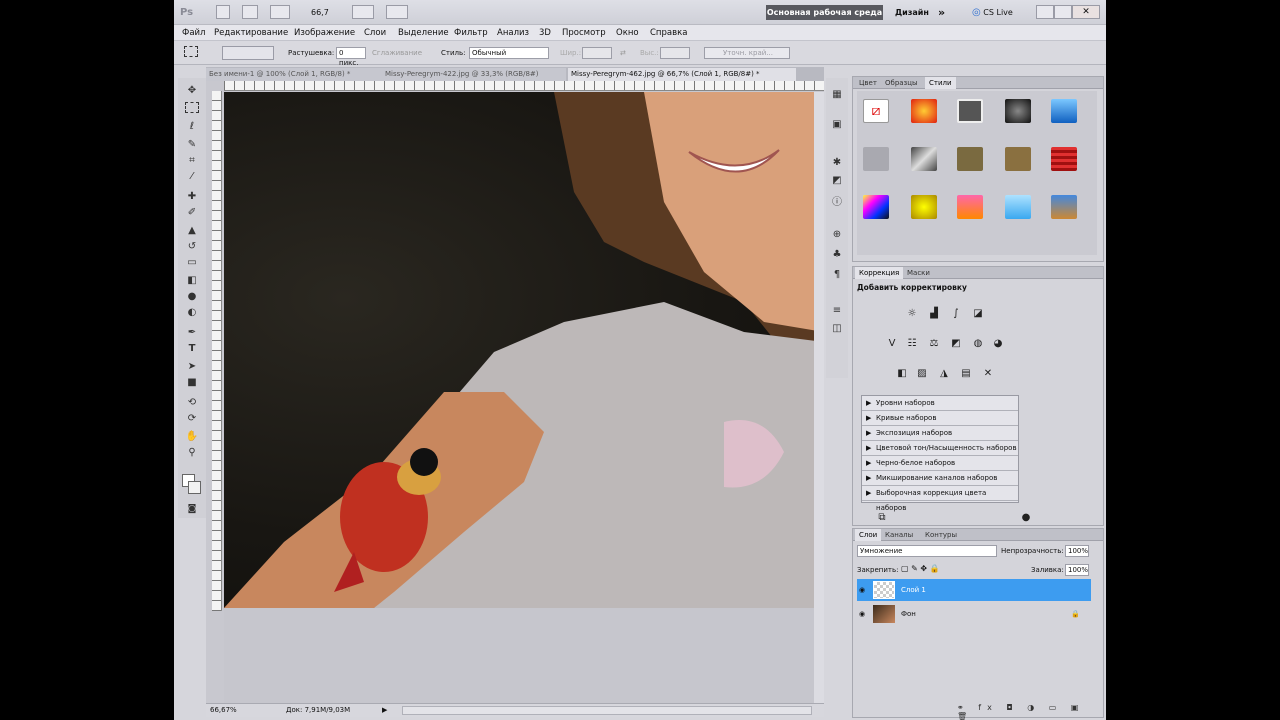 The height and width of the screenshot is (720, 1280). Describe the element at coordinates (192, 263) in the screenshot. I see `eraser-tool-icon: ▭` at that location.